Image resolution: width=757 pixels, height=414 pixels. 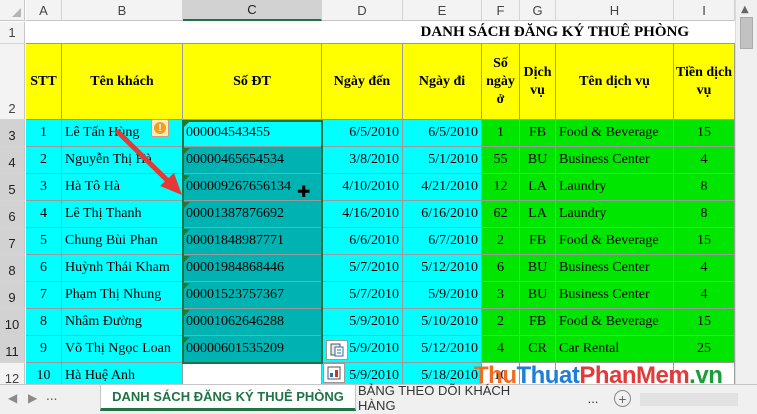 I want to click on cell-h4: Business Center, so click(x=615, y=160).